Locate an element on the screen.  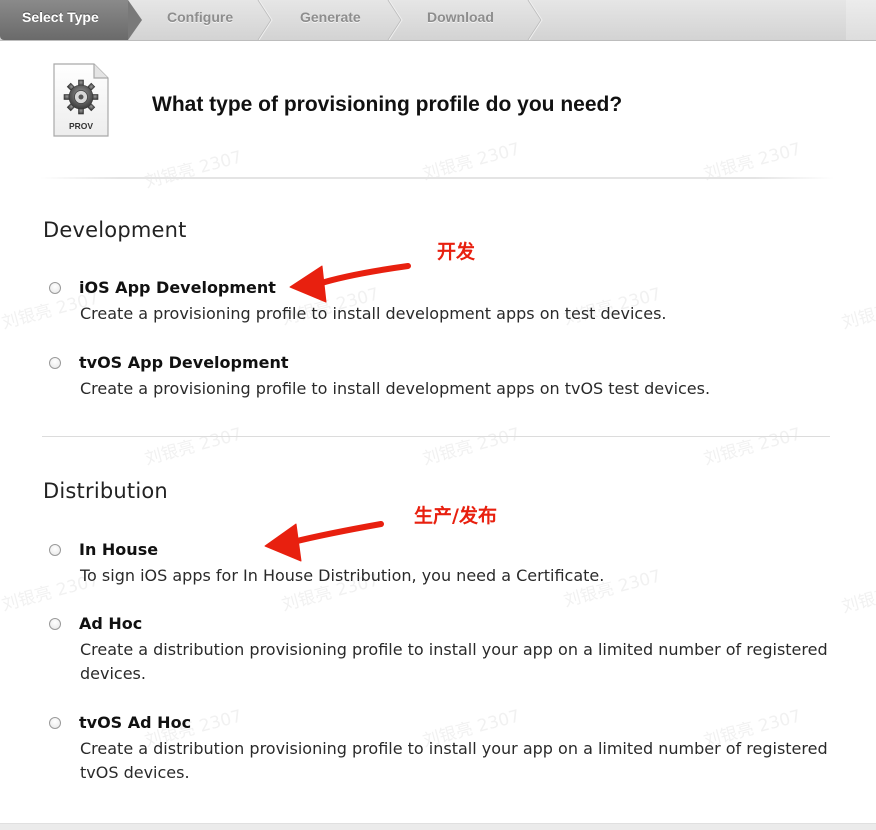
annotation-distribution: 生产/发布 is located at coordinates (455, 516).